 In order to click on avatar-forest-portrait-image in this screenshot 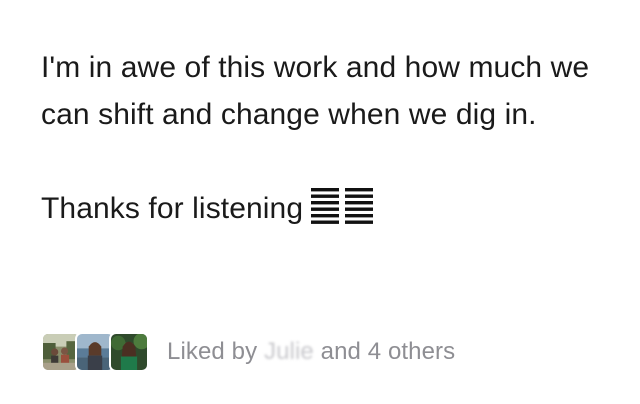, I will do `click(129, 352)`.